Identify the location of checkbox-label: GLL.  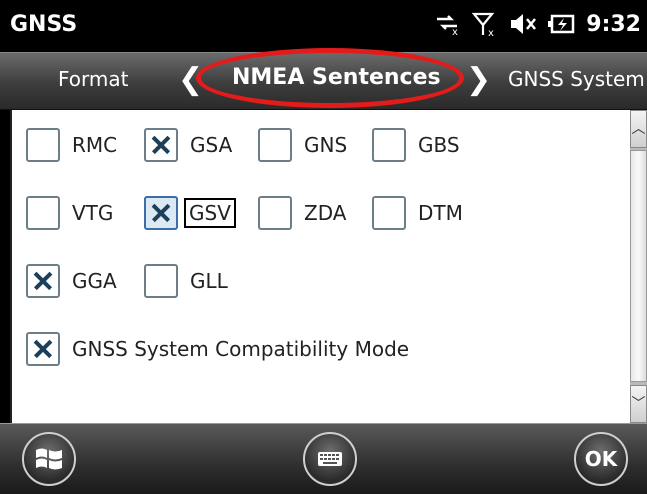
(209, 281).